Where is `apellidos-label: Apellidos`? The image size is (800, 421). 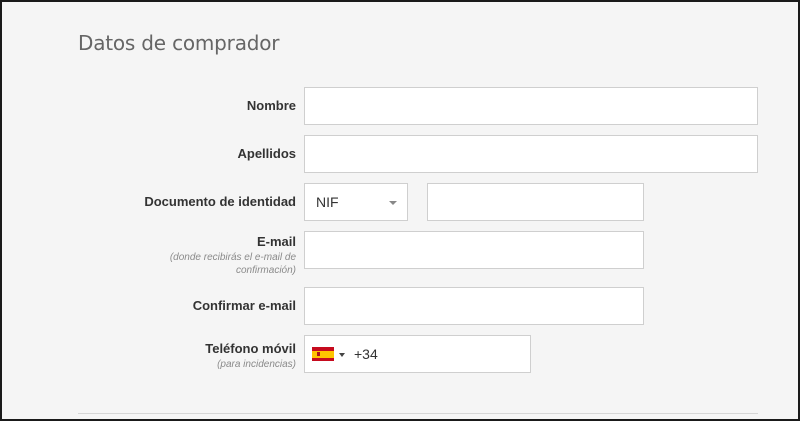 apellidos-label: Apellidos is located at coordinates (266, 153).